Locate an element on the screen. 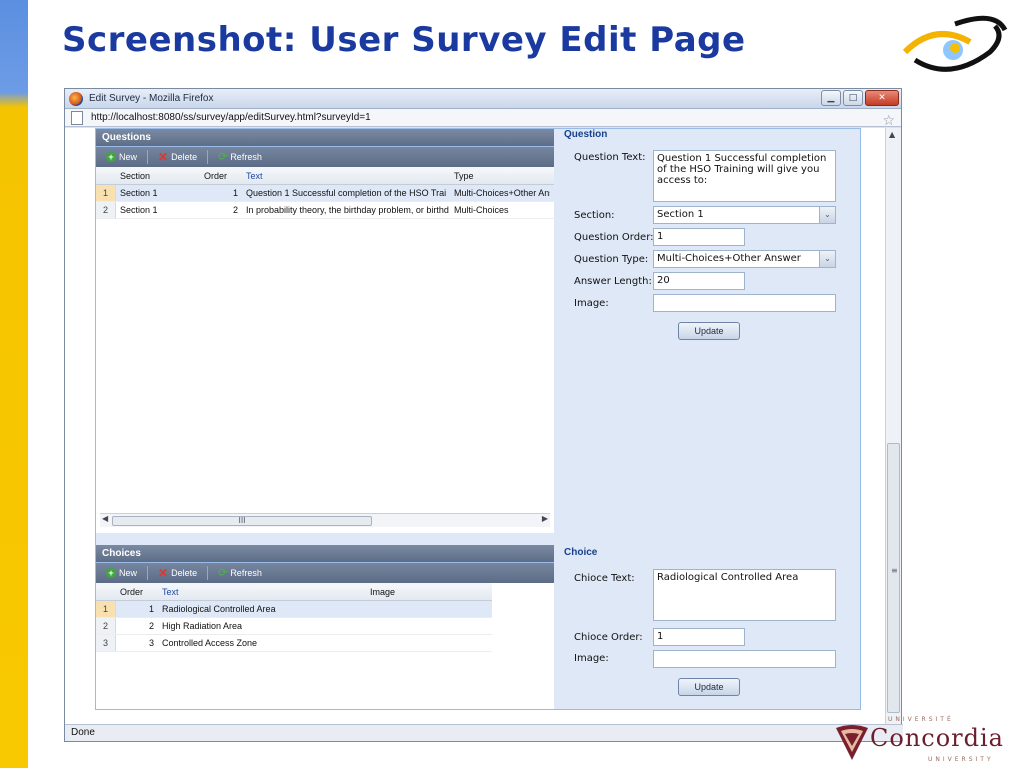 The width and height of the screenshot is (1024, 768). universite-label: UNIVERSITÉ is located at coordinates (921, 719).